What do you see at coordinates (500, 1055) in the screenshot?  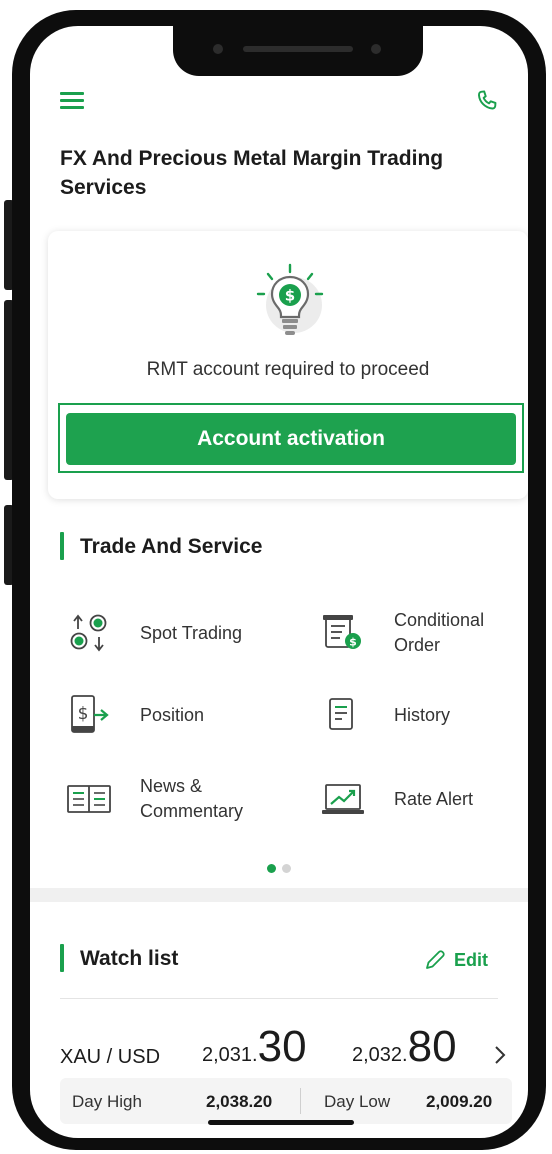 I see `chevron-right-icon` at bounding box center [500, 1055].